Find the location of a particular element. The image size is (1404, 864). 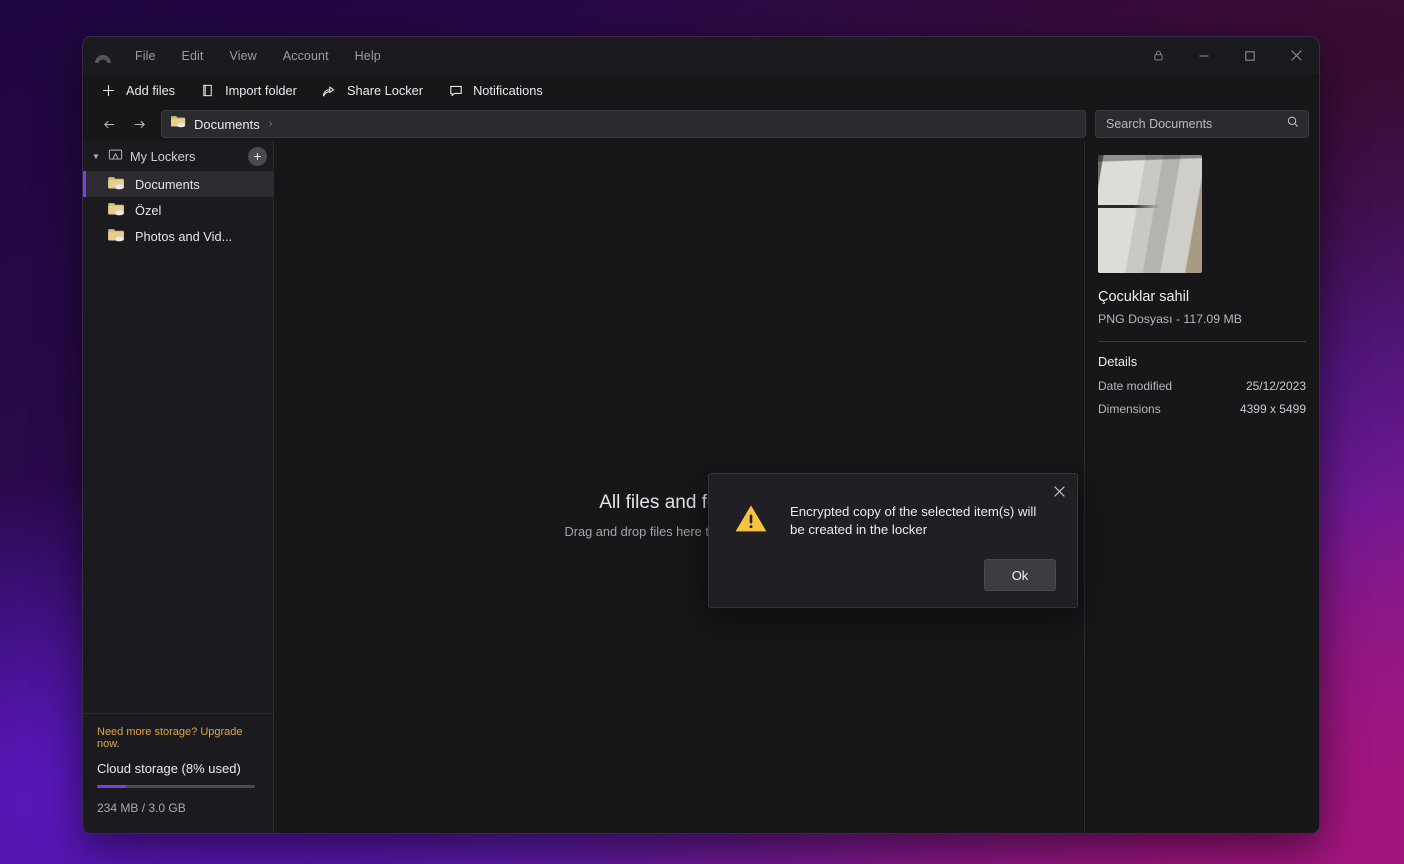

lock-icon is located at coordinates (1158, 55).